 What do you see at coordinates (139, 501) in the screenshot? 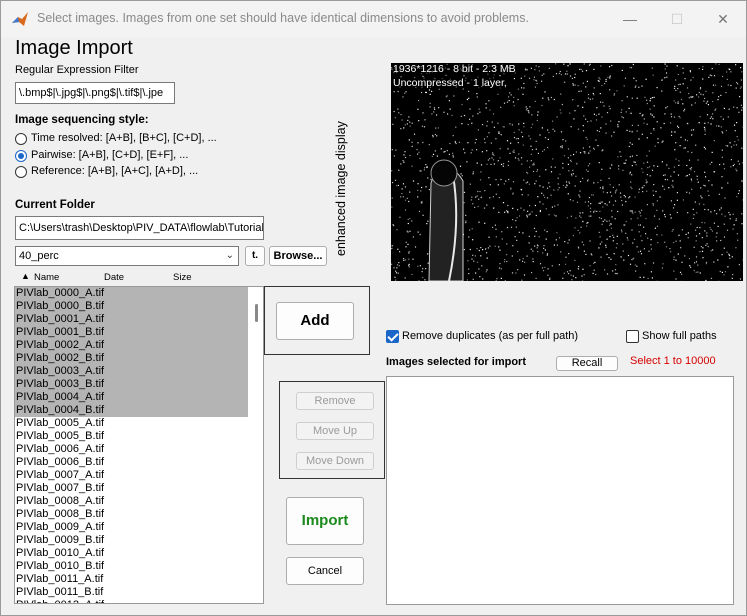
I see `file-list-item: PIVlab_0008_A.tif` at bounding box center [139, 501].